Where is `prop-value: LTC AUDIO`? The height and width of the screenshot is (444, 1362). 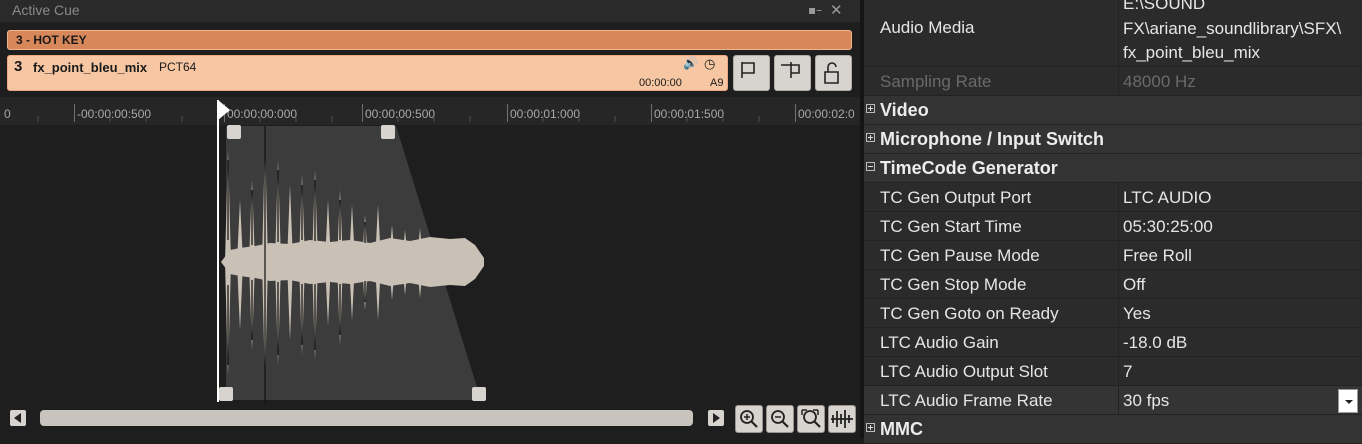 prop-value: LTC AUDIO is located at coordinates (1167, 197).